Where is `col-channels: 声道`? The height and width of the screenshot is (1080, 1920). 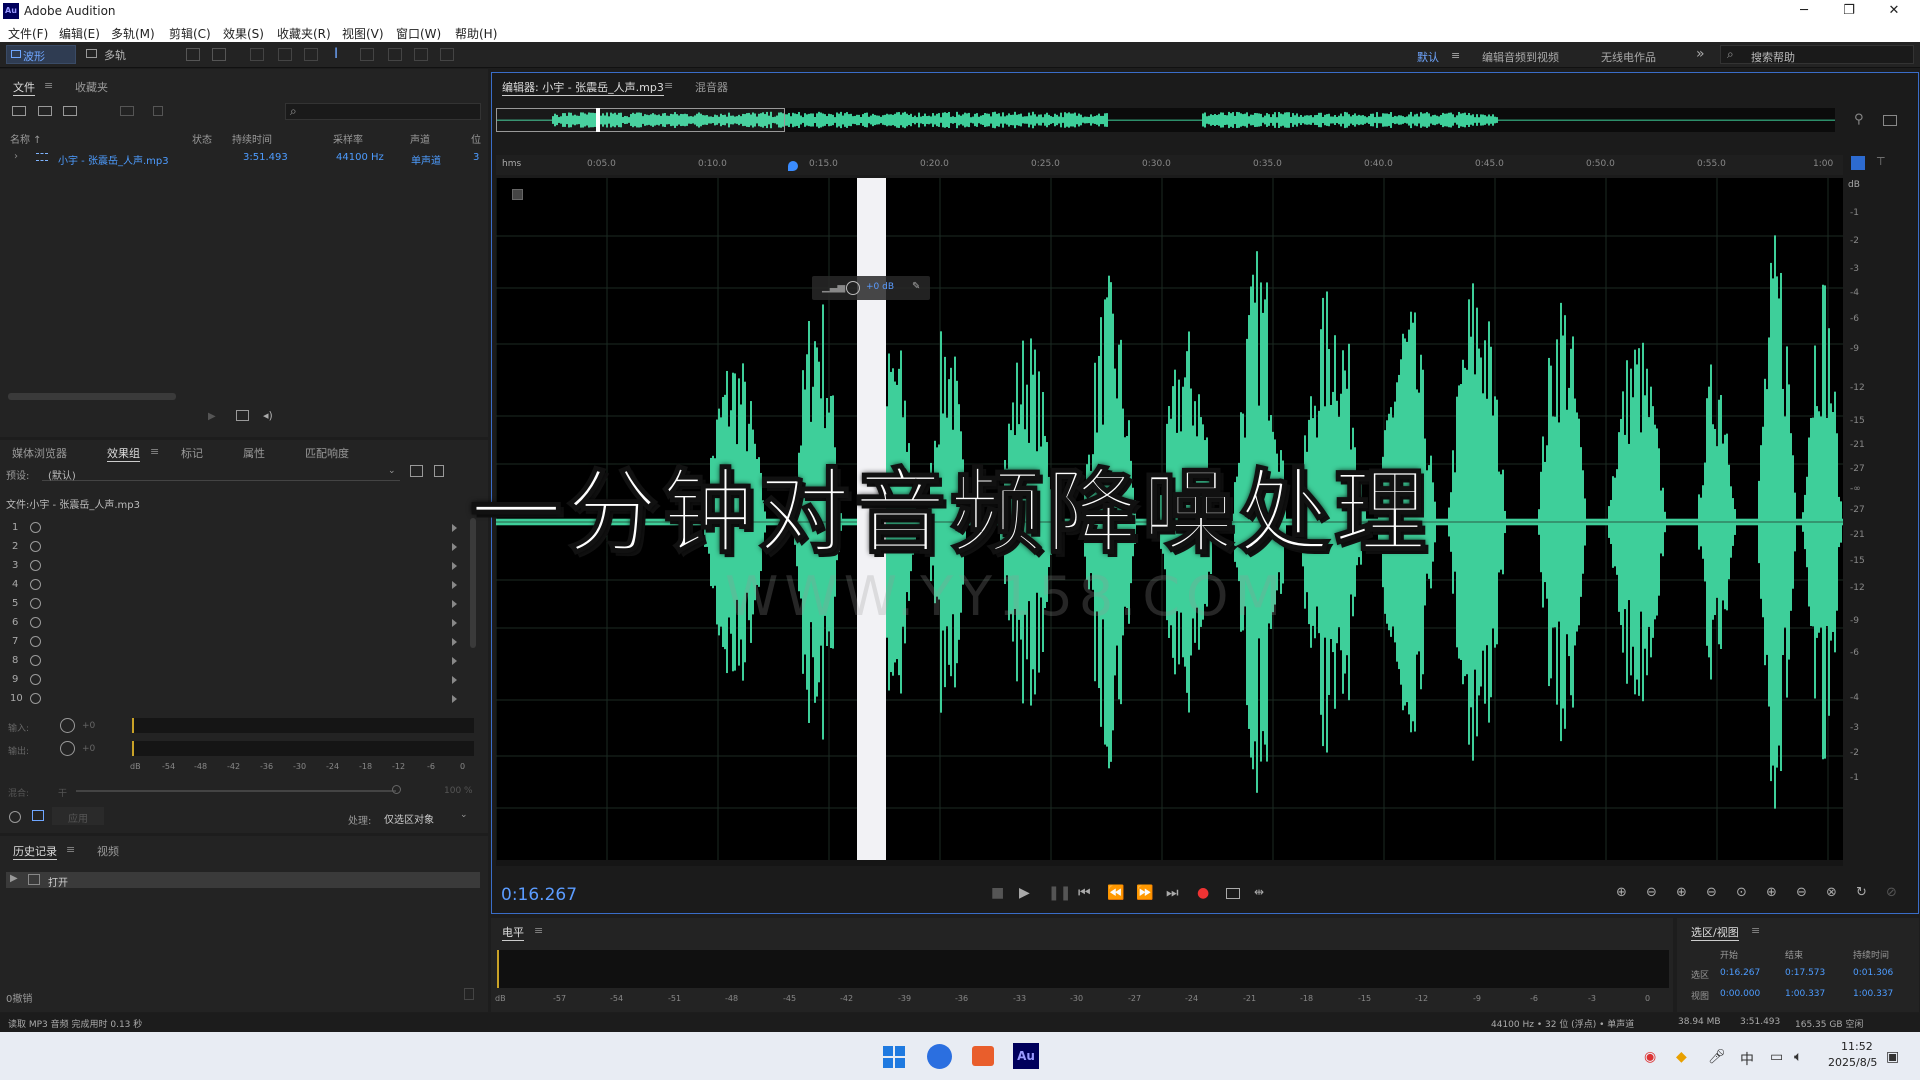
col-channels: 声道 is located at coordinates (420, 138).